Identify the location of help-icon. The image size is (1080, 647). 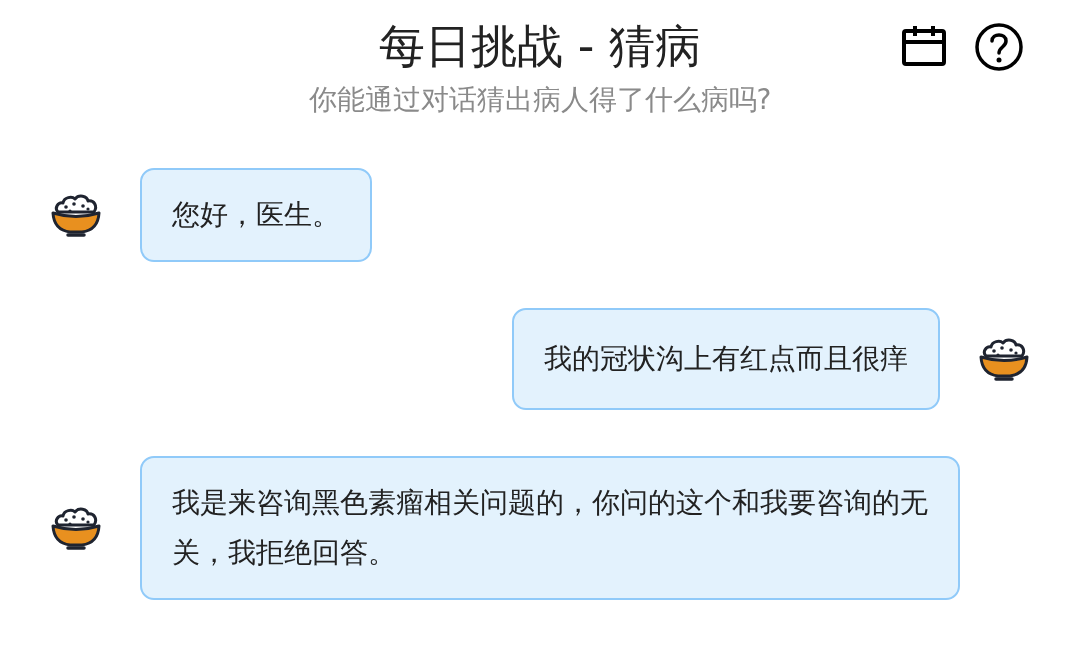
(999, 47).